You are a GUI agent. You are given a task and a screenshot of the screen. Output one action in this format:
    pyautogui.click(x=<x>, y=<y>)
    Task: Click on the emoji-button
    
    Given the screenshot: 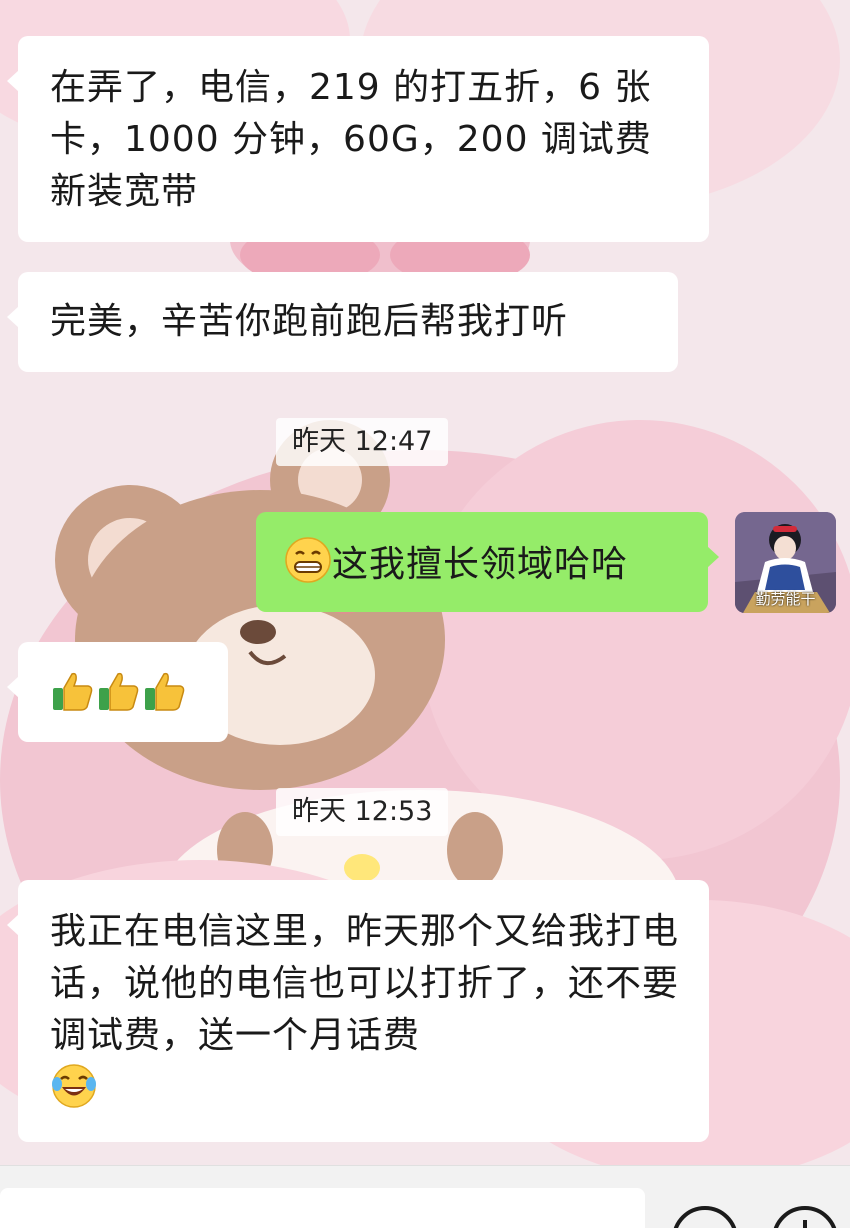 What is the action you would take?
    pyautogui.click(x=705, y=1217)
    